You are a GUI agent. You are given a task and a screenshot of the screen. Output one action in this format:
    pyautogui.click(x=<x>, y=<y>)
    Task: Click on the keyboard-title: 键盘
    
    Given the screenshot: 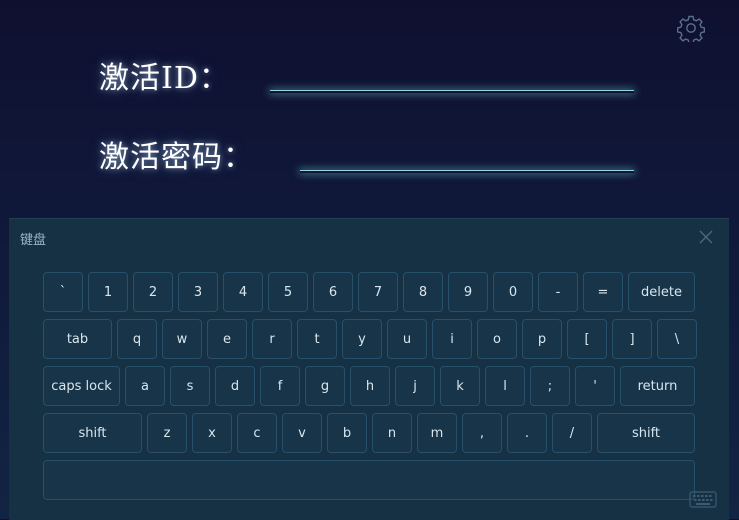 What is the action you would take?
    pyautogui.click(x=33, y=240)
    